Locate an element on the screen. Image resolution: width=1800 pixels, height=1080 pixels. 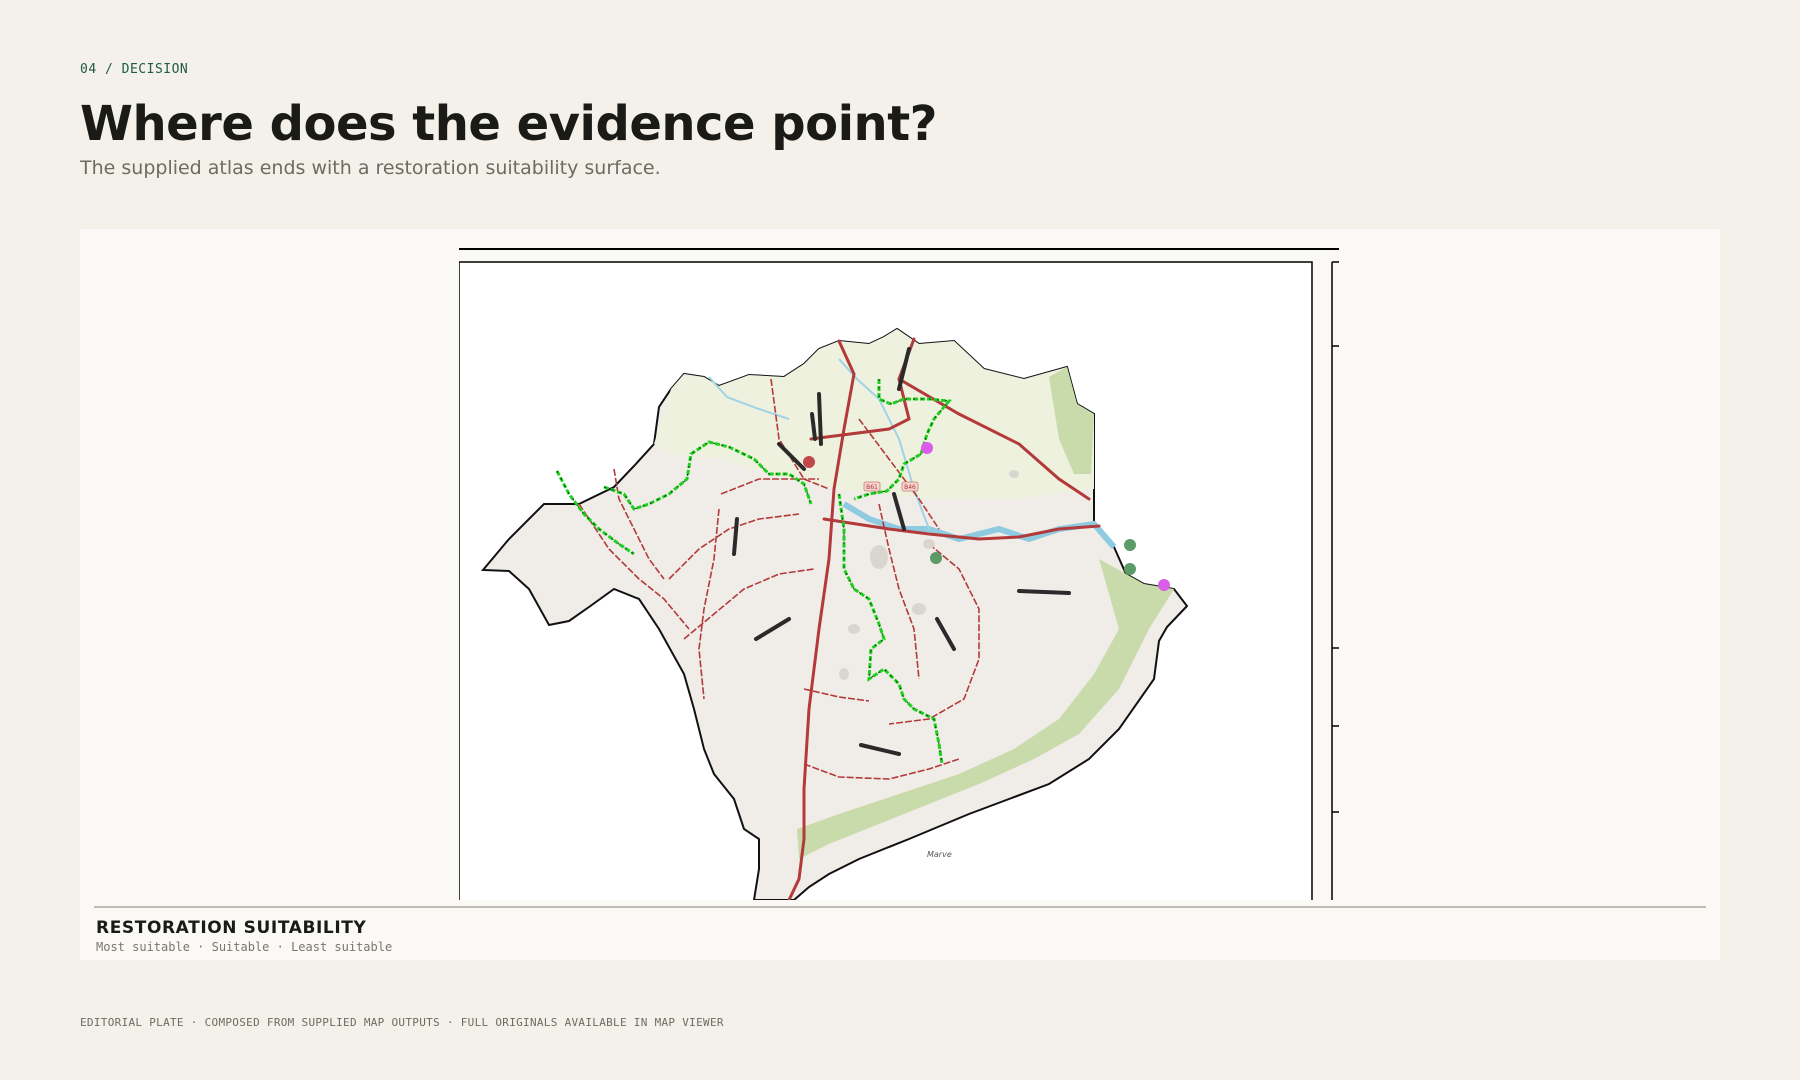
caption-title: RESTORATION SUITABILITY is located at coordinates (231, 928).